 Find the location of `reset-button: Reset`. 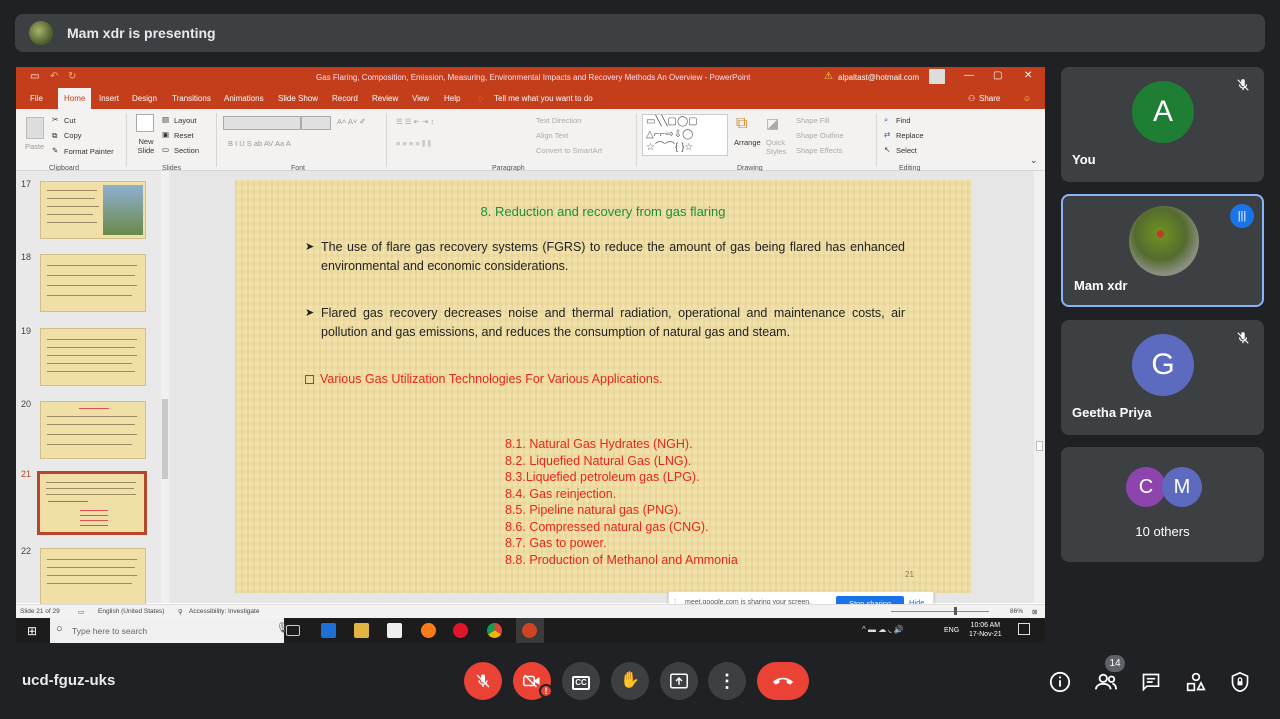

reset-button: Reset is located at coordinates (184, 135).